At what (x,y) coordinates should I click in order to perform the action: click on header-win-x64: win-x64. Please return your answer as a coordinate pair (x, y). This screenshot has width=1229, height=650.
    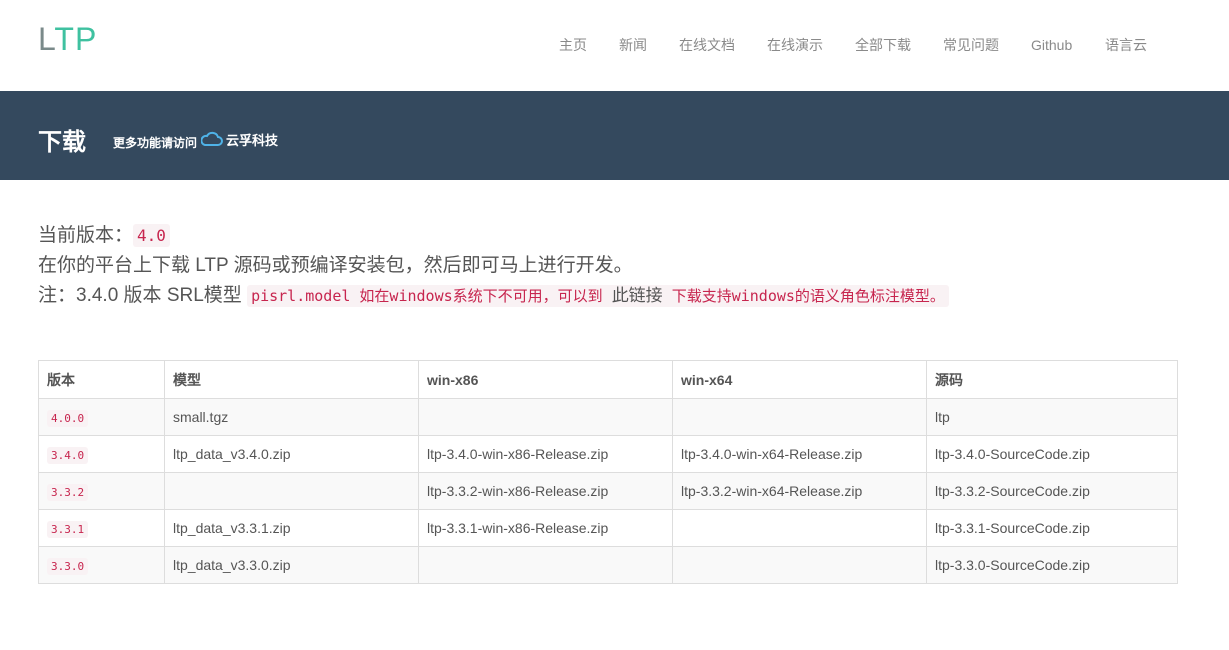
    Looking at the image, I should click on (799, 379).